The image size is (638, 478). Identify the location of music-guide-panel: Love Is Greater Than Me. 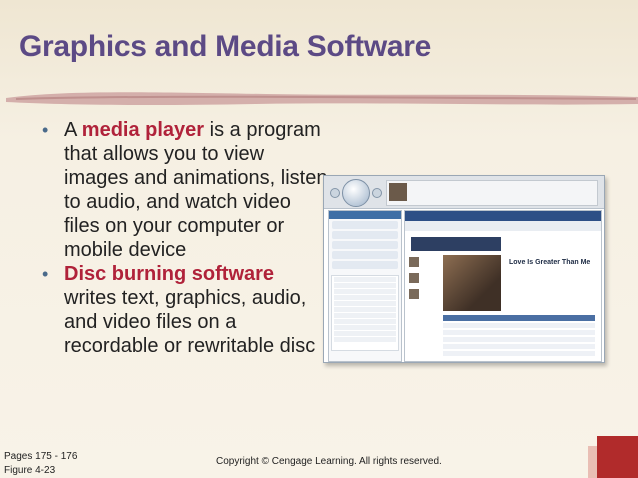
(503, 286).